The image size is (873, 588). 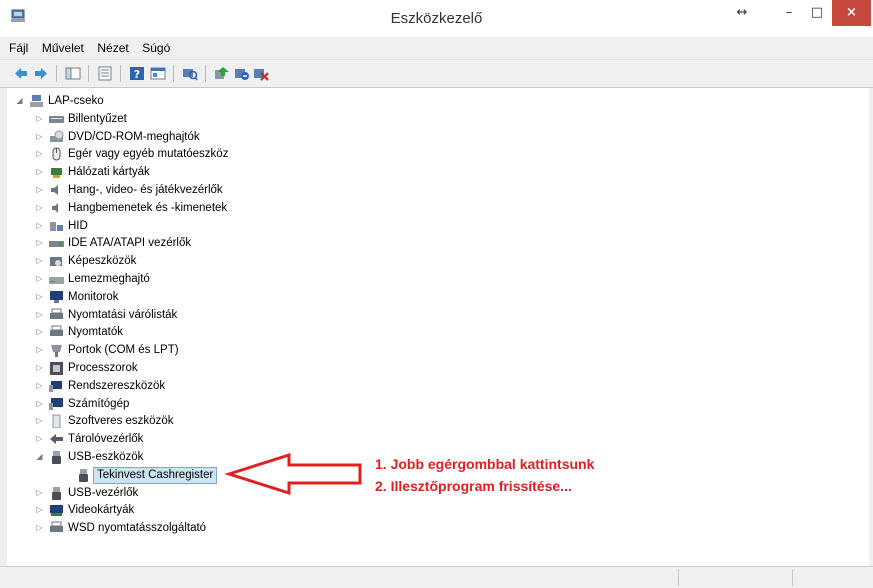 What do you see at coordinates (436, 577) in the screenshot?
I see `status-bar` at bounding box center [436, 577].